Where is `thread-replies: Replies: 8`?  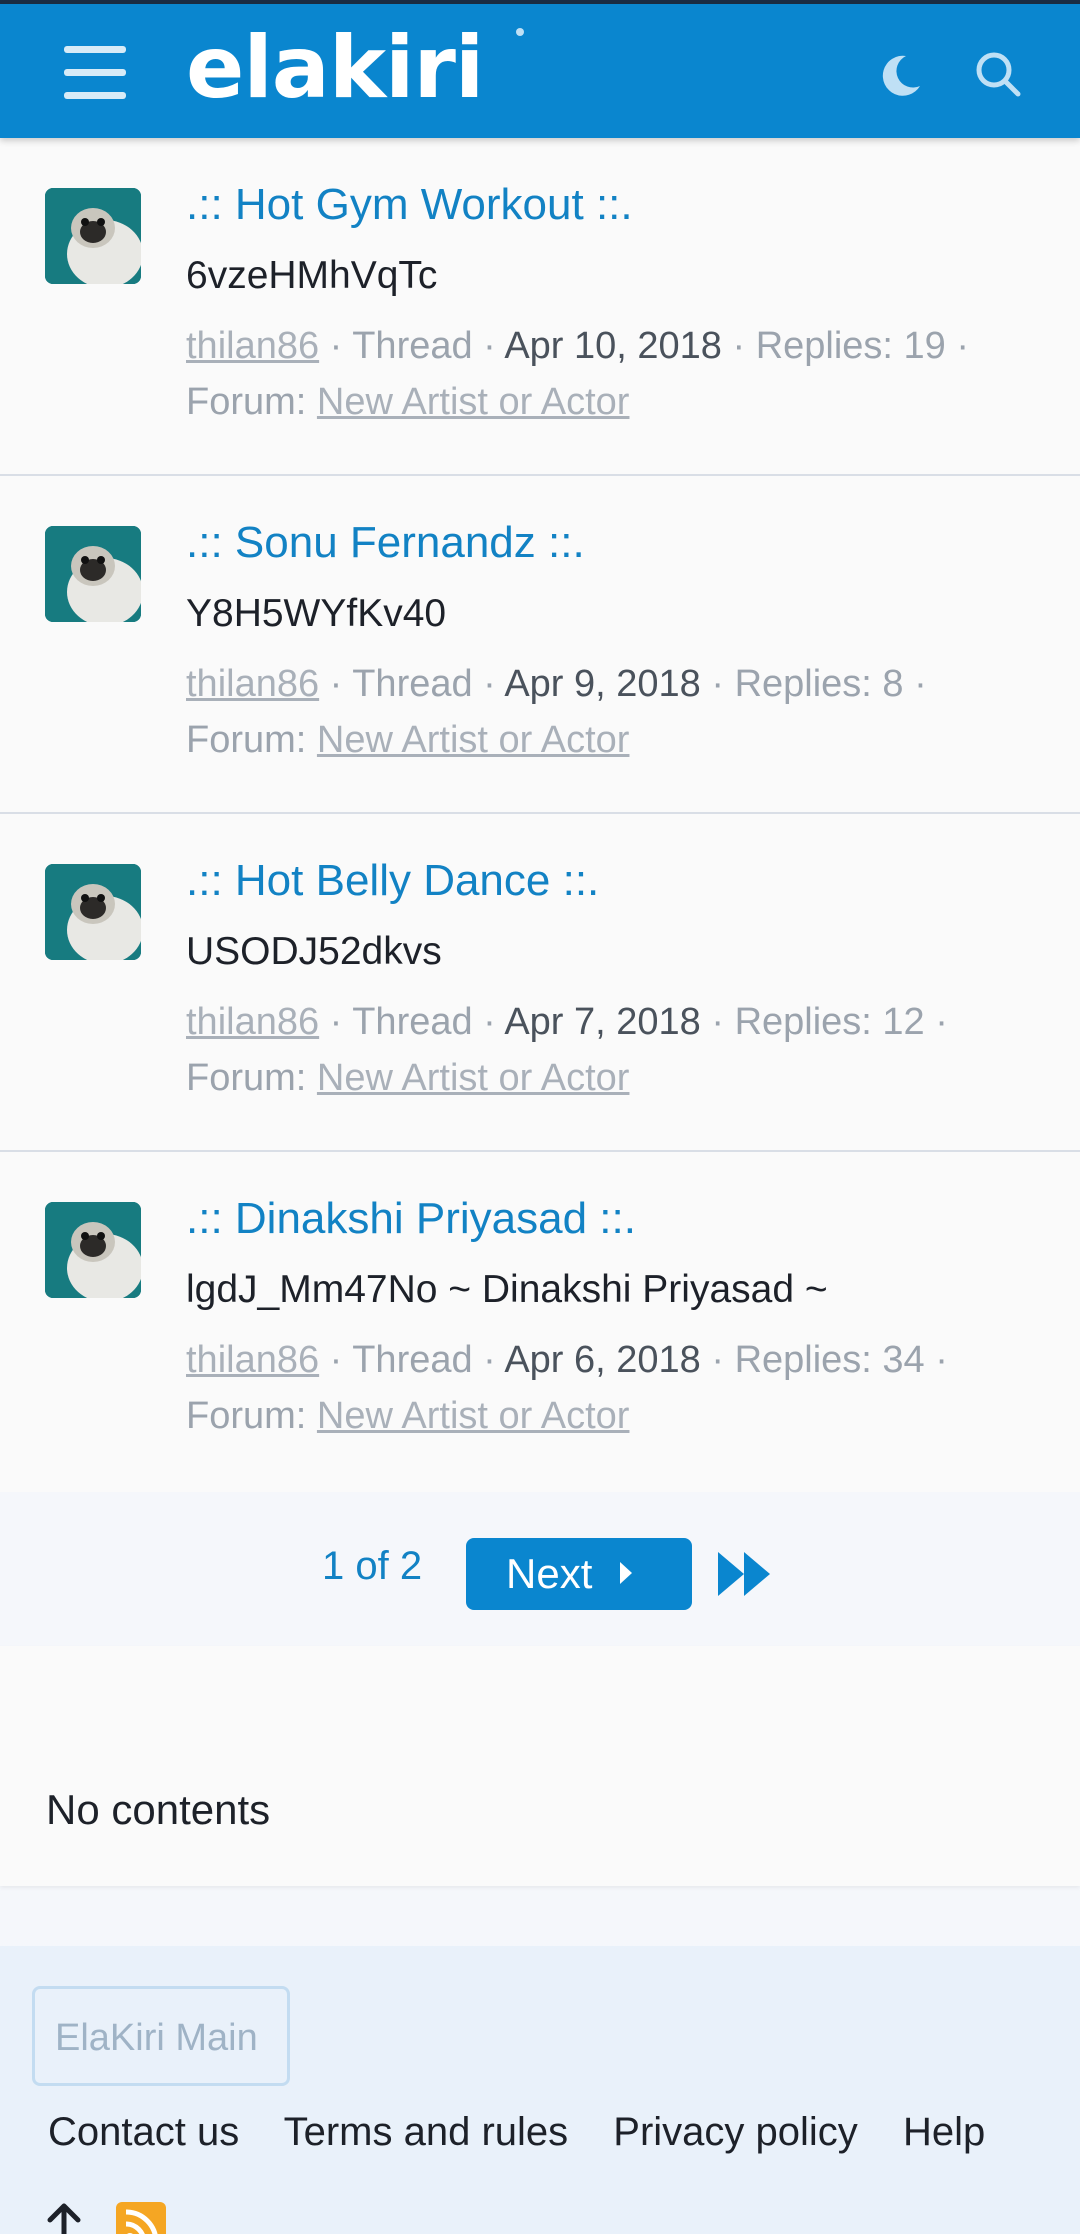
thread-replies: Replies: 8 is located at coordinates (819, 684).